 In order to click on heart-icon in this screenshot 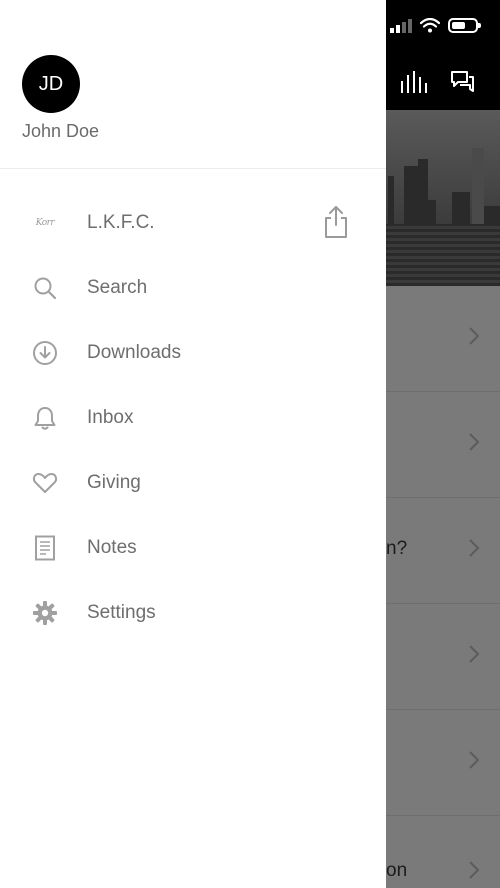, I will do `click(45, 483)`.